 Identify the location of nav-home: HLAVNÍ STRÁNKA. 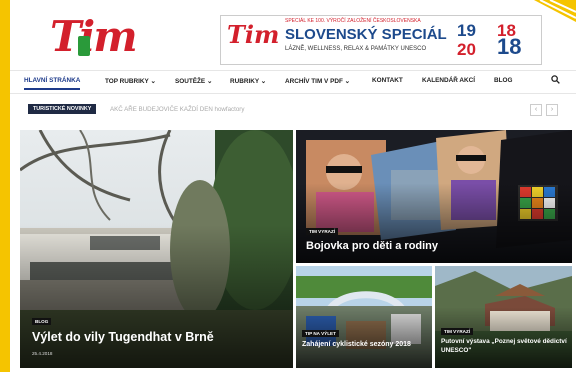
(52, 83).